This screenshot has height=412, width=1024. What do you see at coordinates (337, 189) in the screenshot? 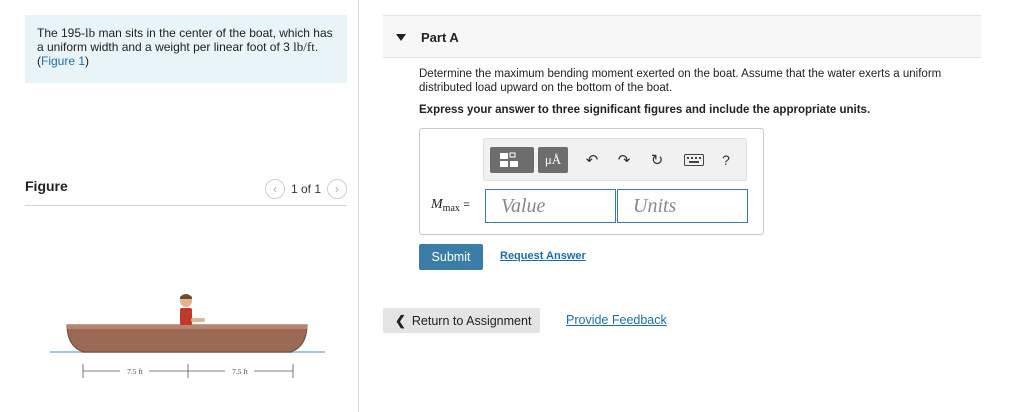
I see `chevron-right-icon: ›` at bounding box center [337, 189].